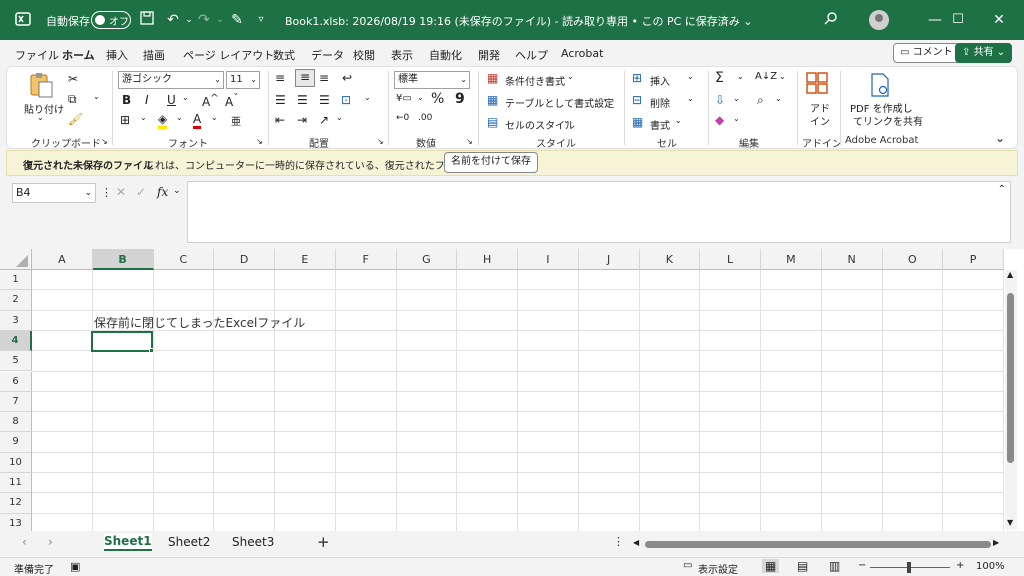  What do you see at coordinates (599, 212) in the screenshot?
I see `formula-input: ⌃` at bounding box center [599, 212].